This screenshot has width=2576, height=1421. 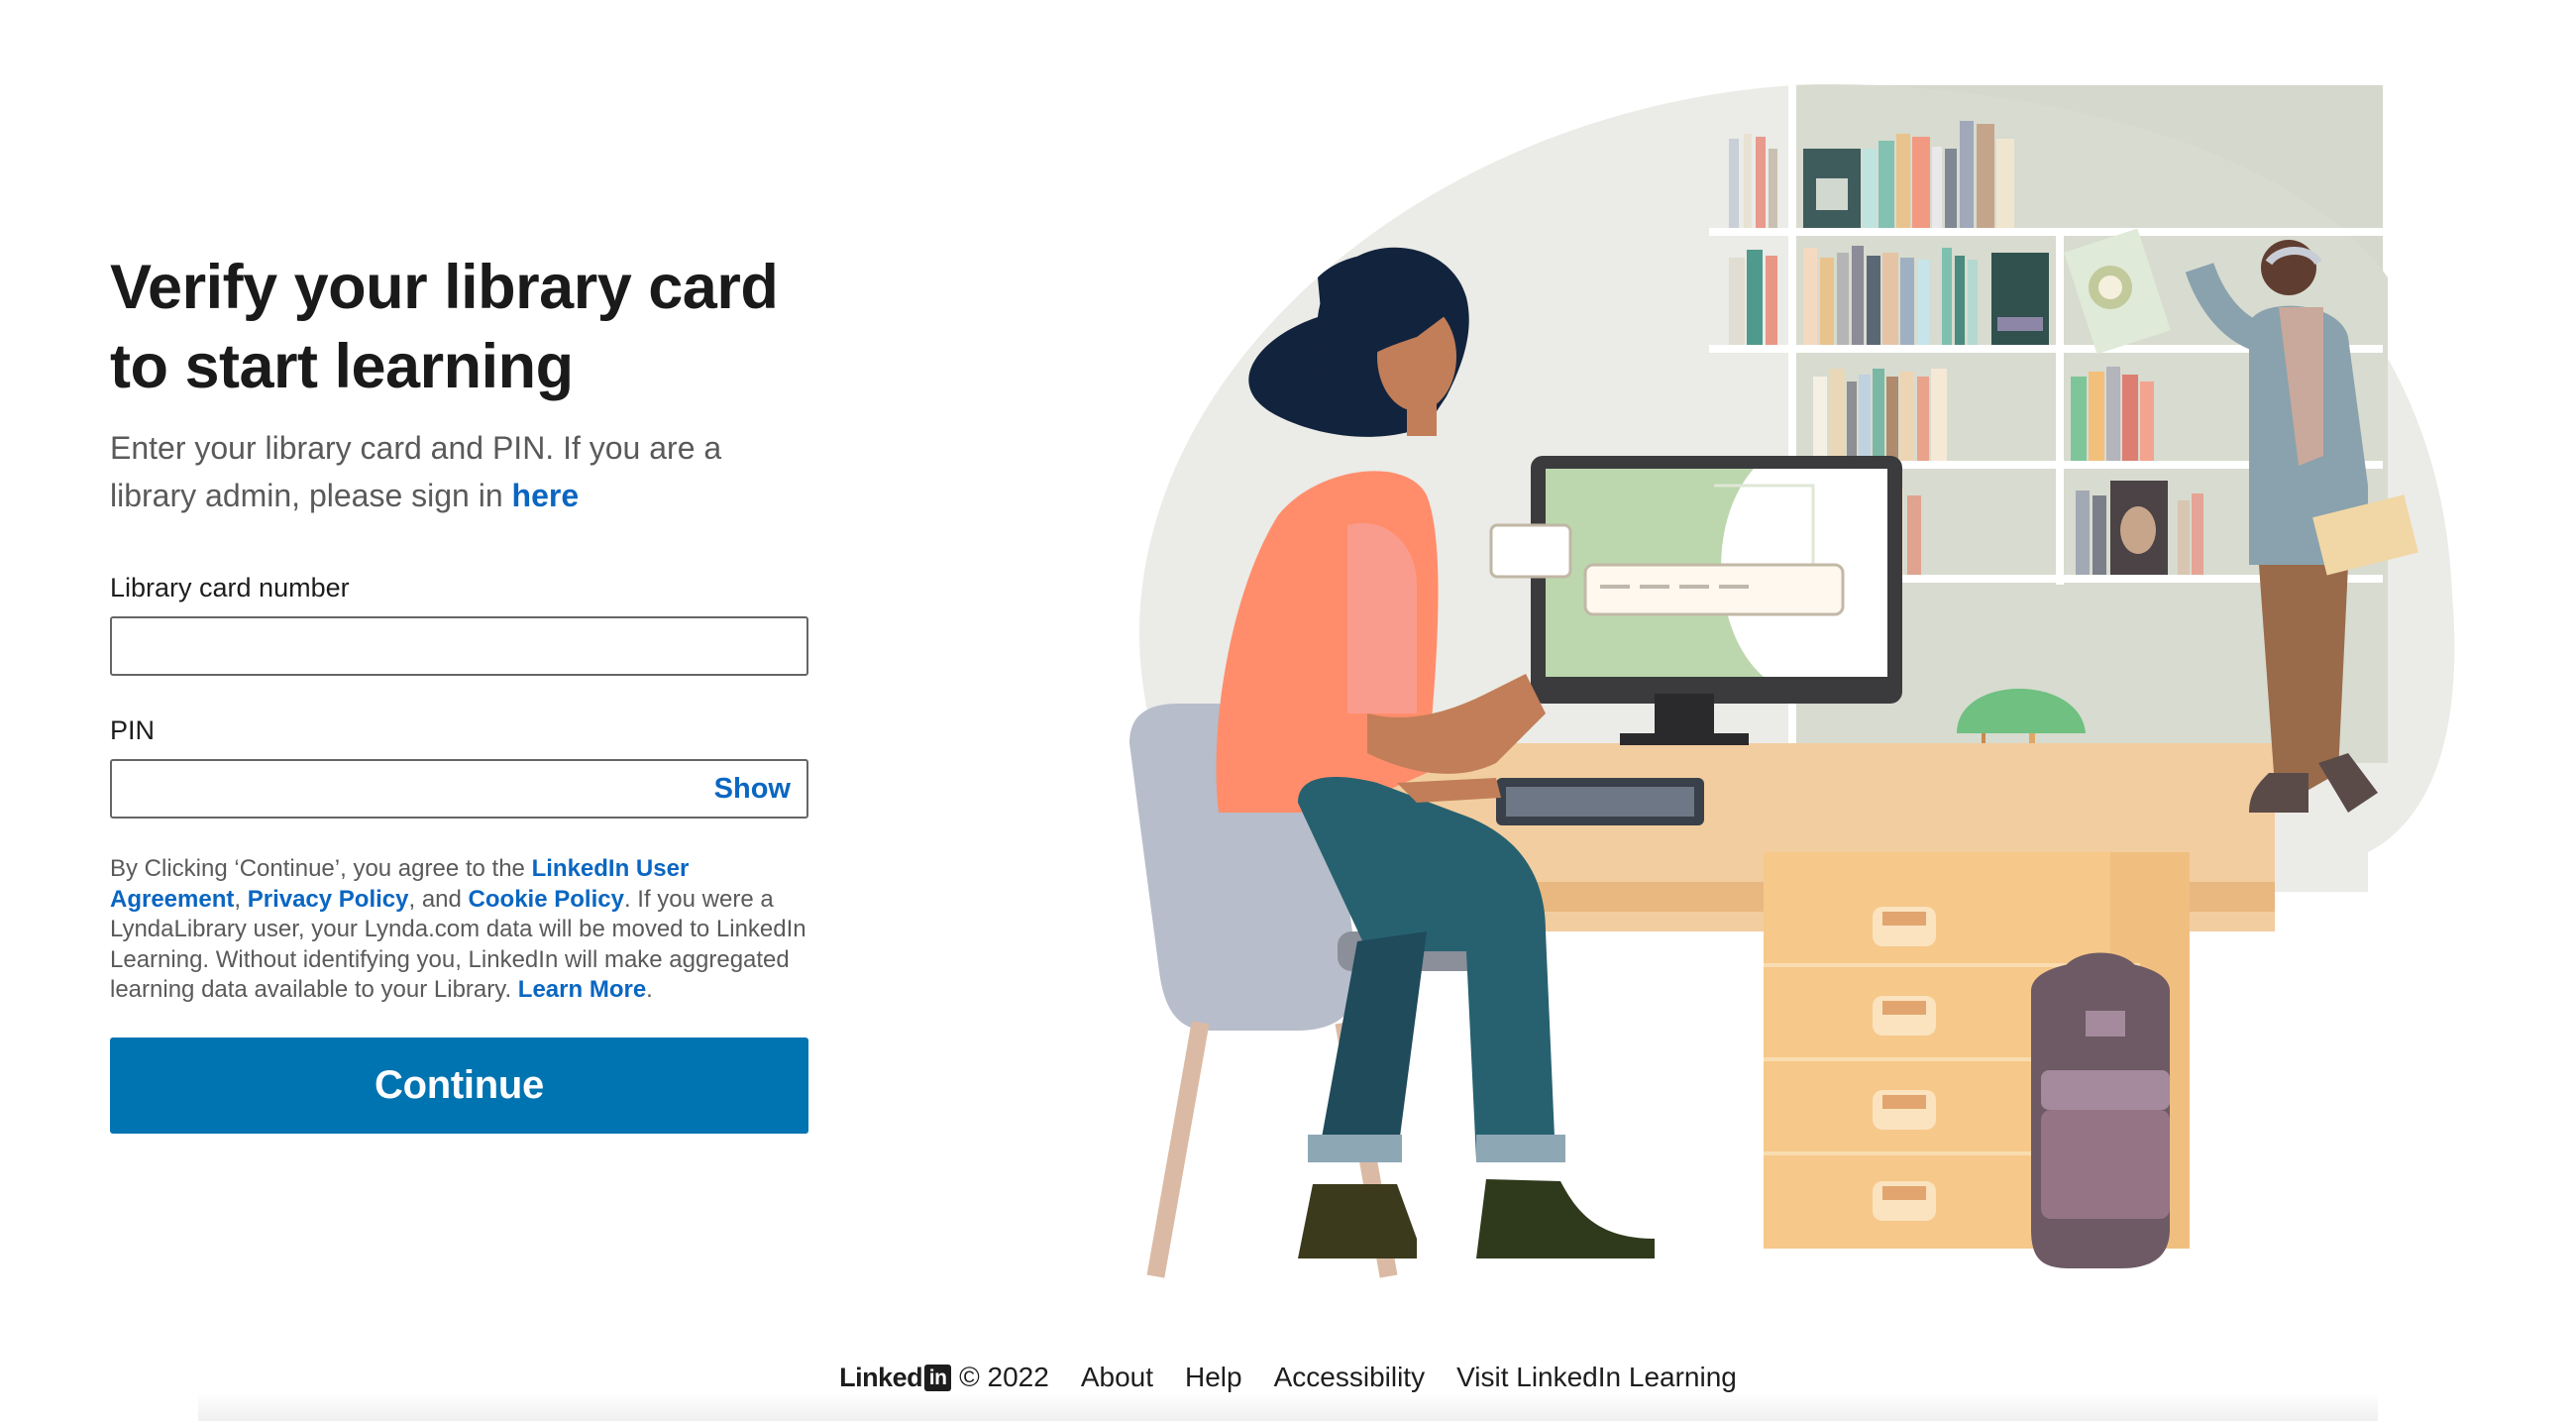 I want to click on pin-field-box: Show, so click(x=459, y=789).